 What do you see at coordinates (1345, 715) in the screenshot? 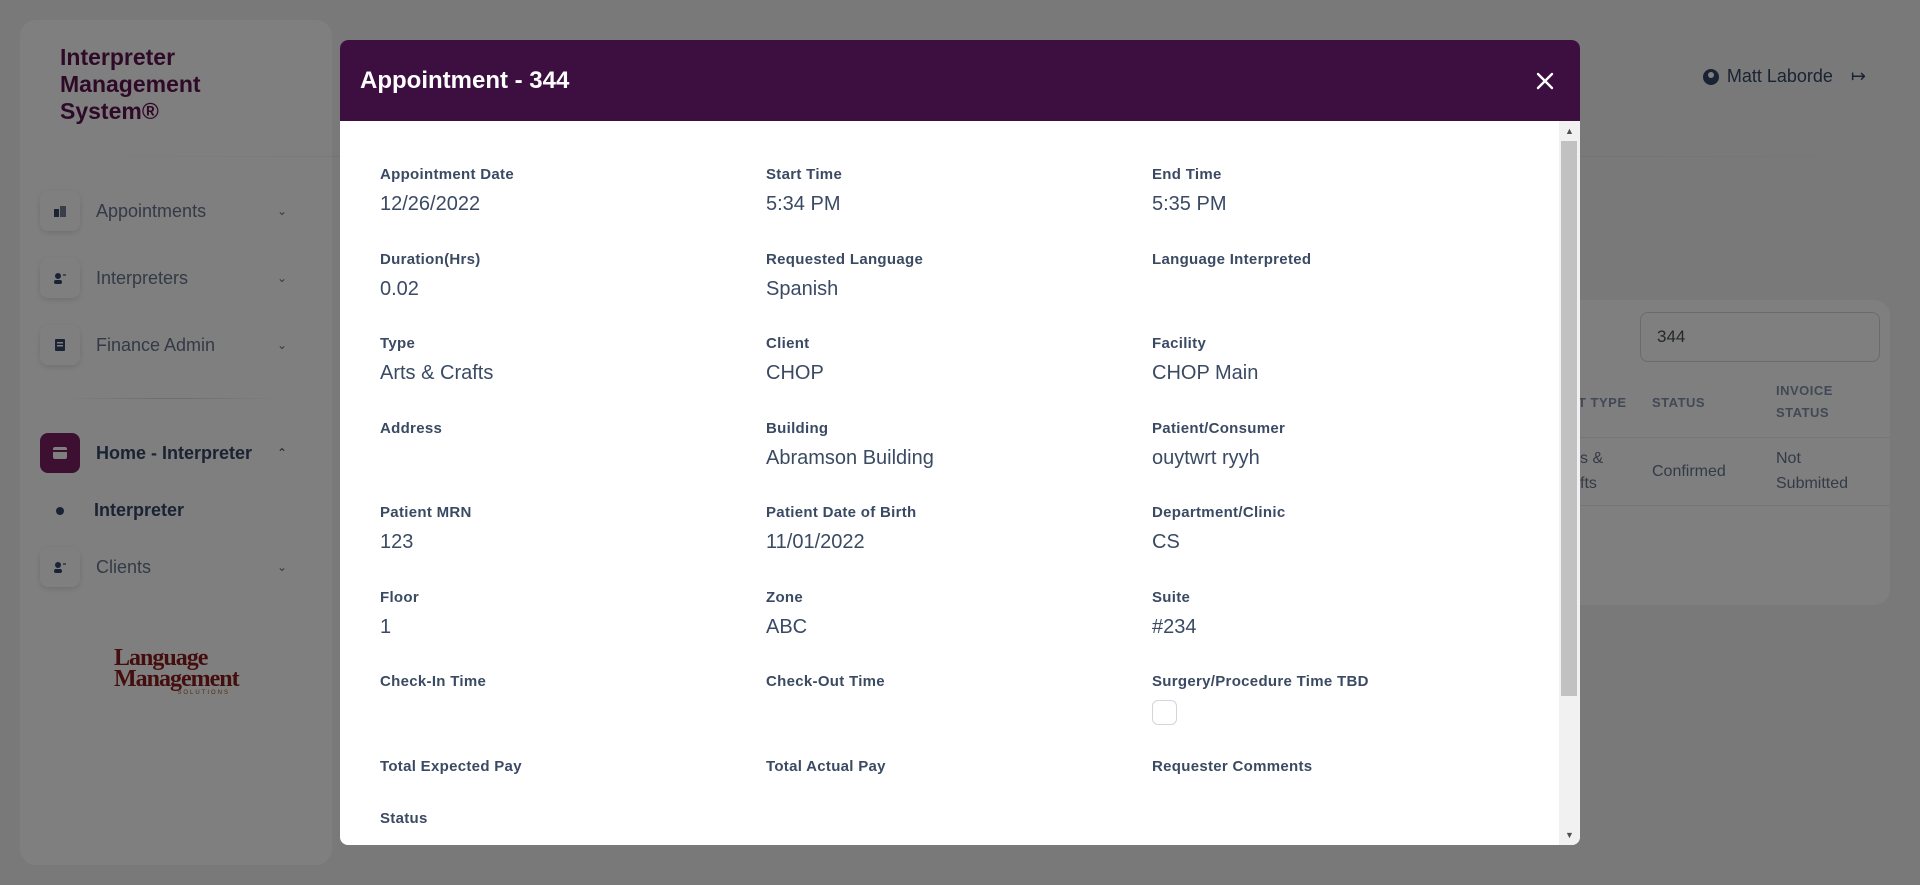
I see `field-surgery-time-tbd: Surgery/Procedure Time TBD` at bounding box center [1345, 715].